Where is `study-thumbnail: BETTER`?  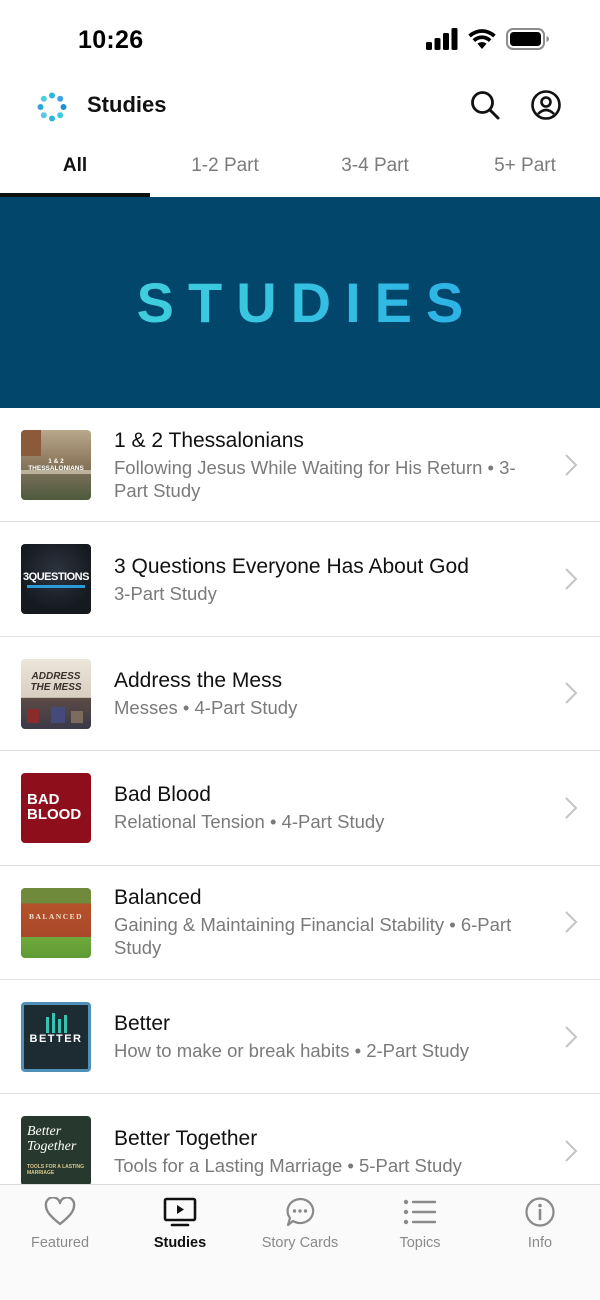 study-thumbnail: BETTER is located at coordinates (56, 1036).